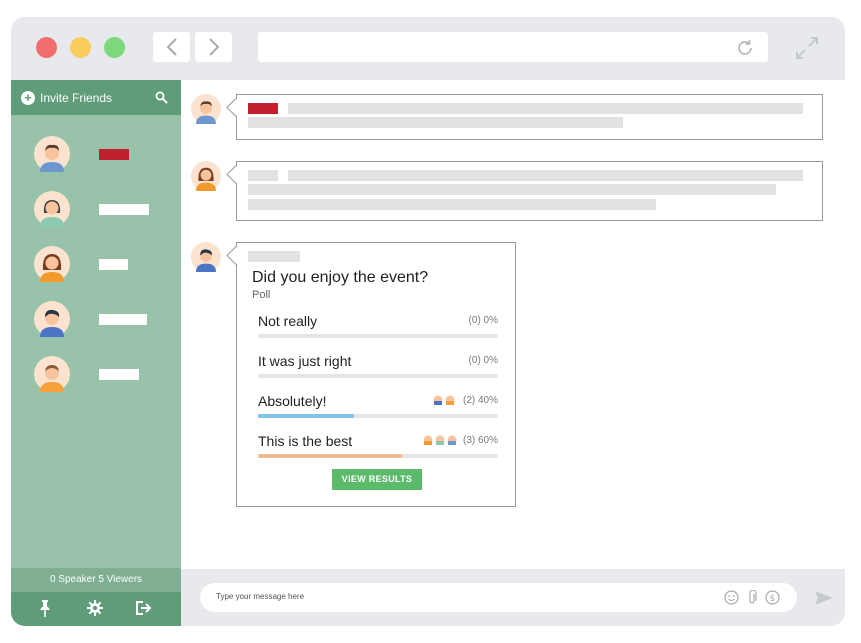 The image size is (861, 643). I want to click on attachment-icon, so click(752, 598).